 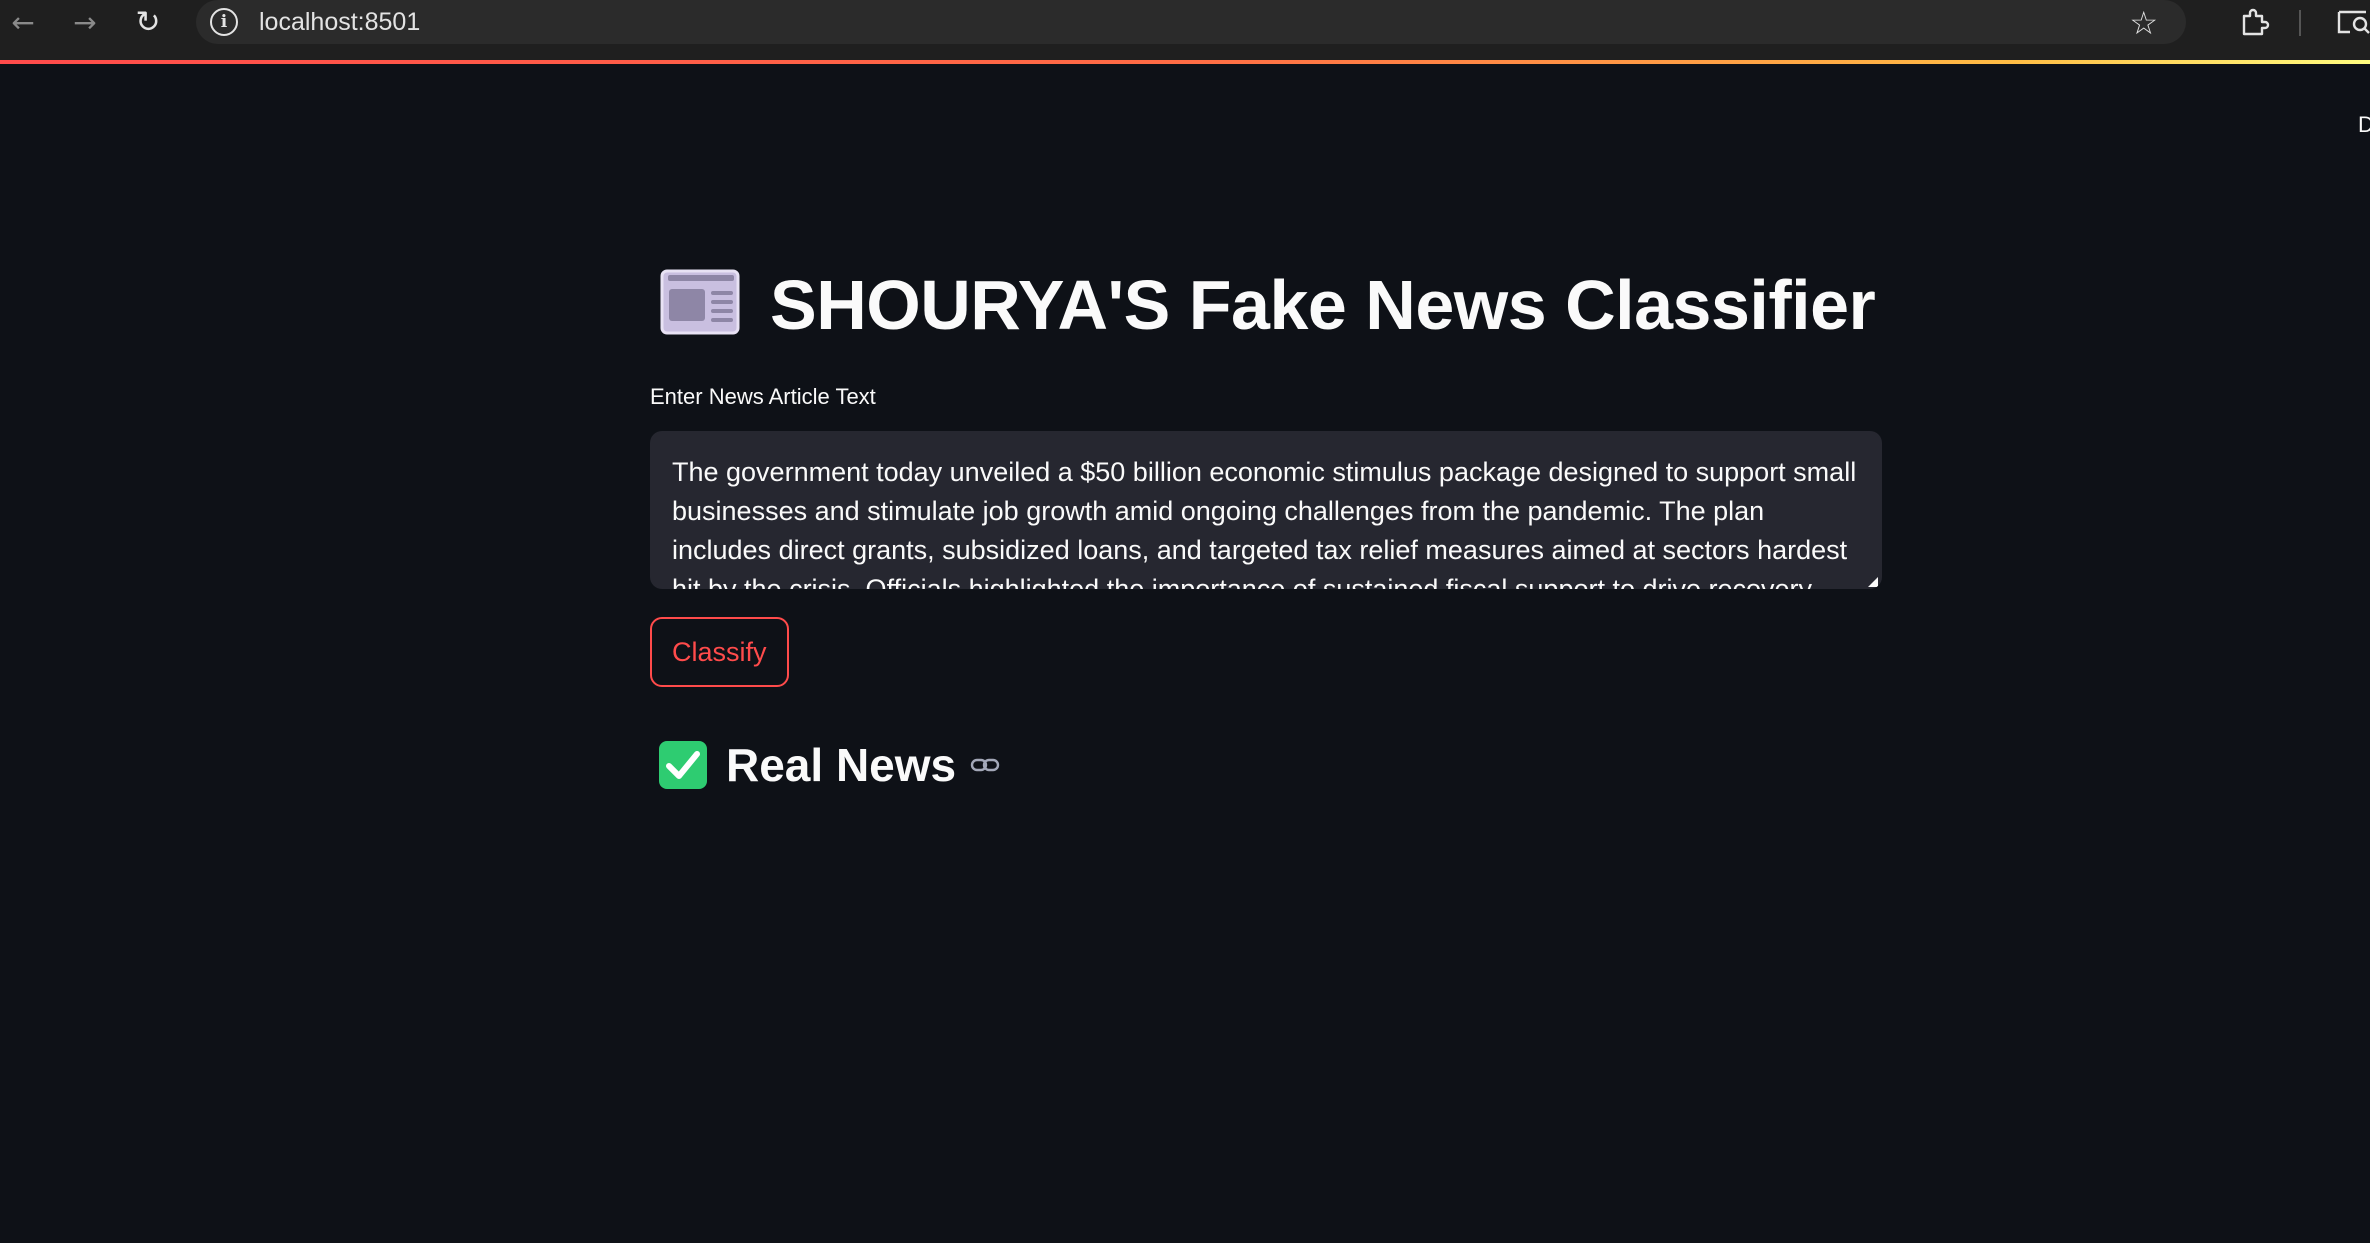 I want to click on star-icon: ☆, so click(x=2143, y=23).